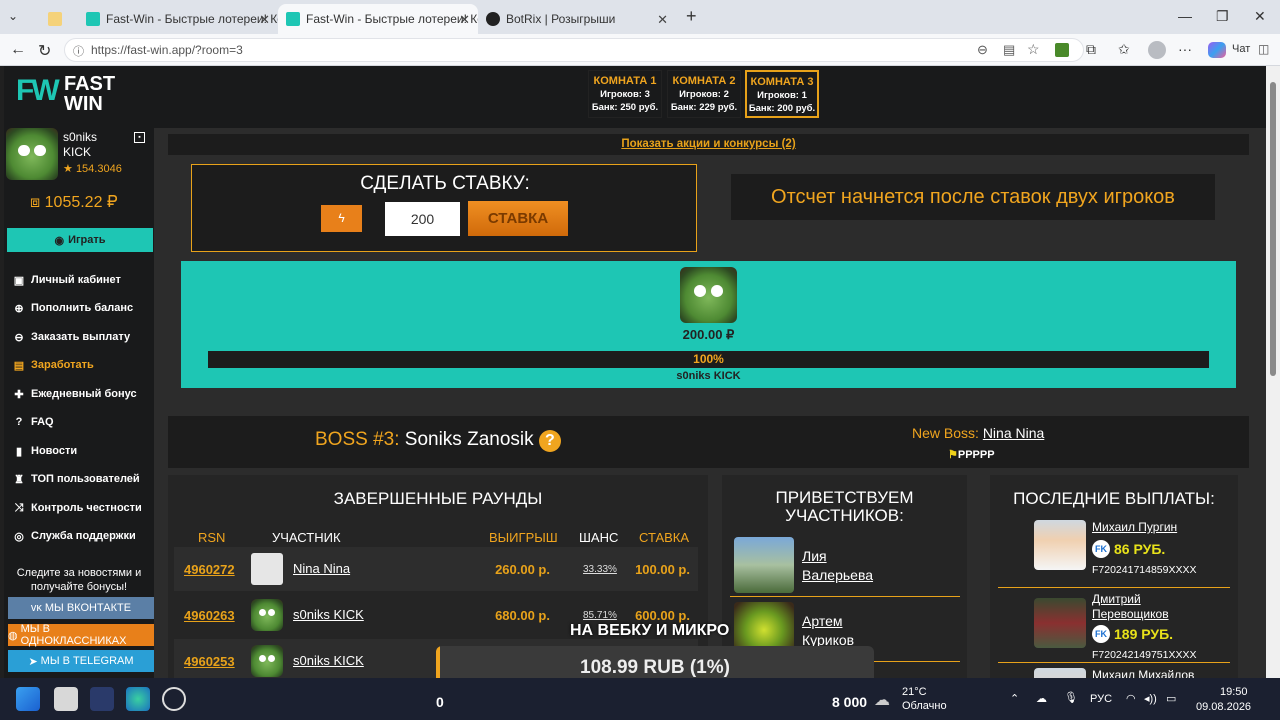 This screenshot has width=1280, height=720. What do you see at coordinates (78, 51) in the screenshot?
I see `site-info-icon: ⓘ` at bounding box center [78, 51].